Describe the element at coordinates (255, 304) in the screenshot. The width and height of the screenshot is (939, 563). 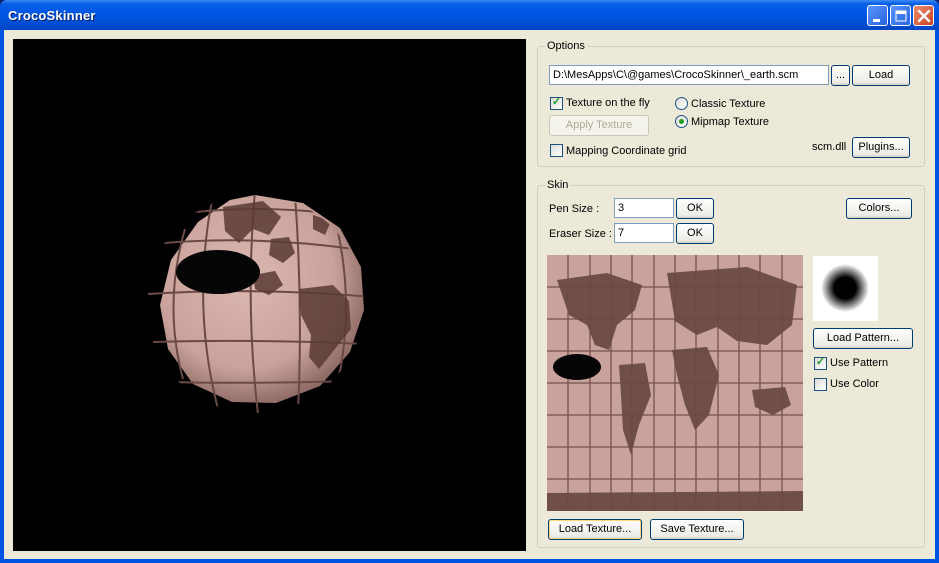
I see `globe-render` at that location.